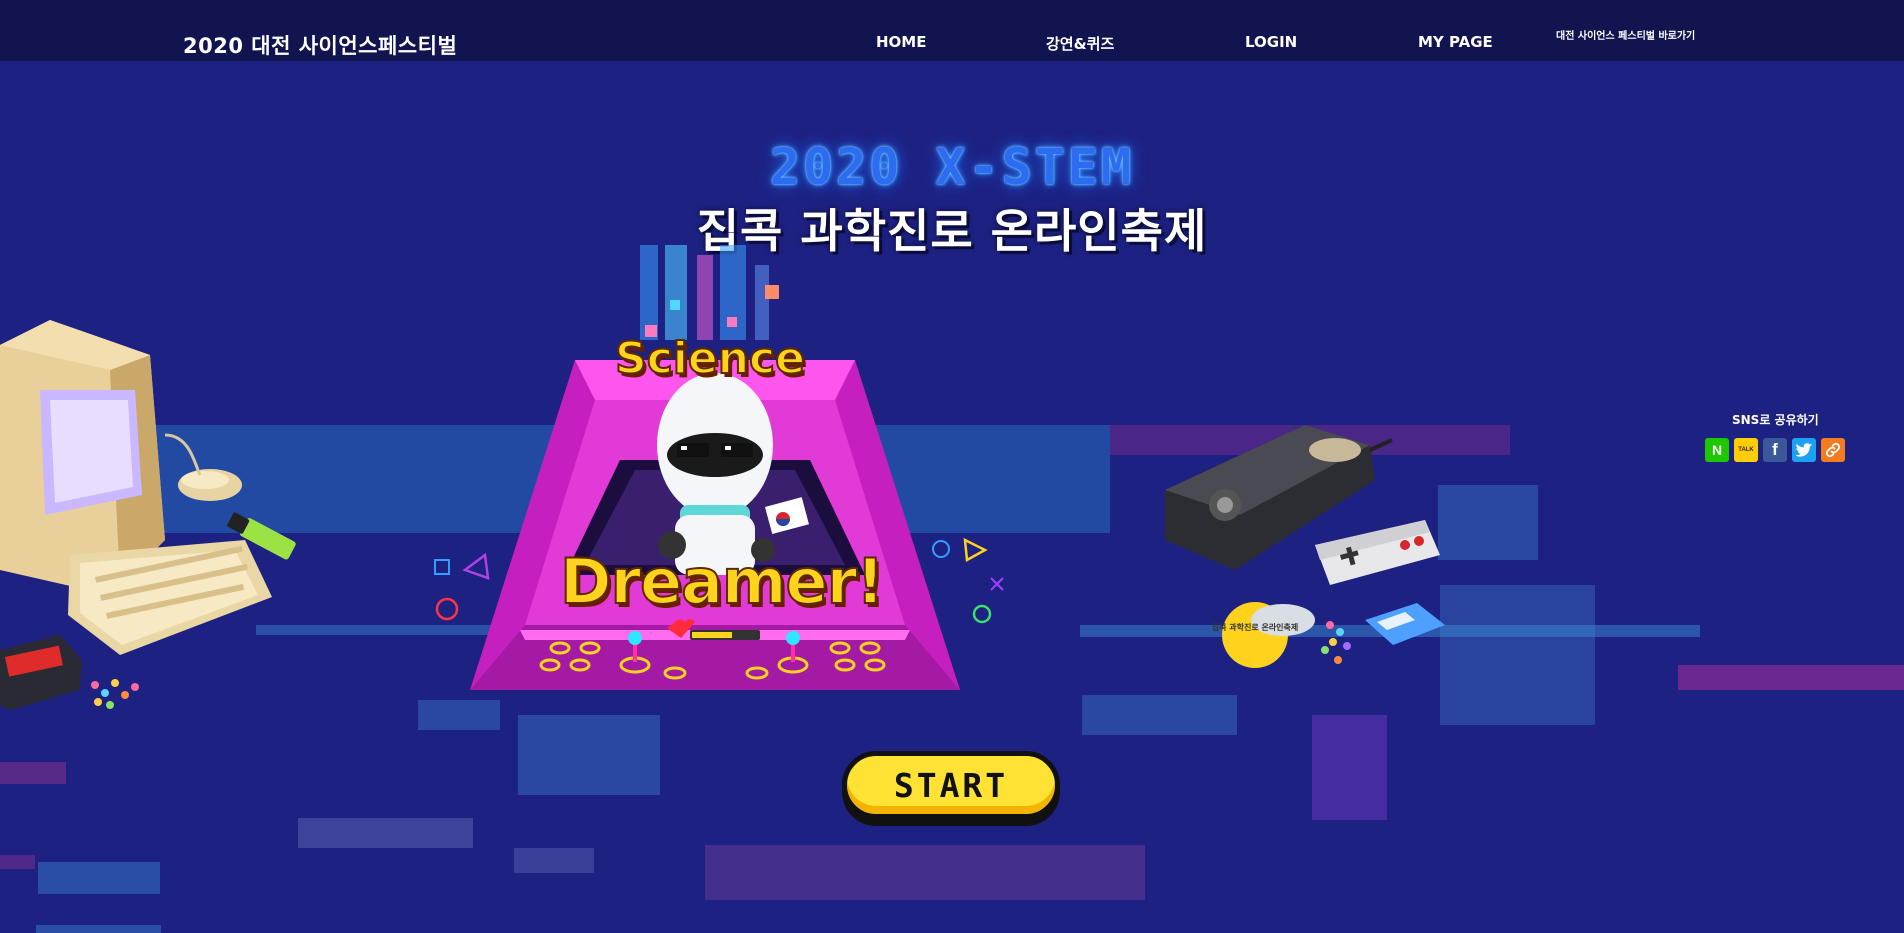 The height and width of the screenshot is (933, 1904). I want to click on badge-text: 집콕 과학진로 온라인축제, so click(1255, 627).